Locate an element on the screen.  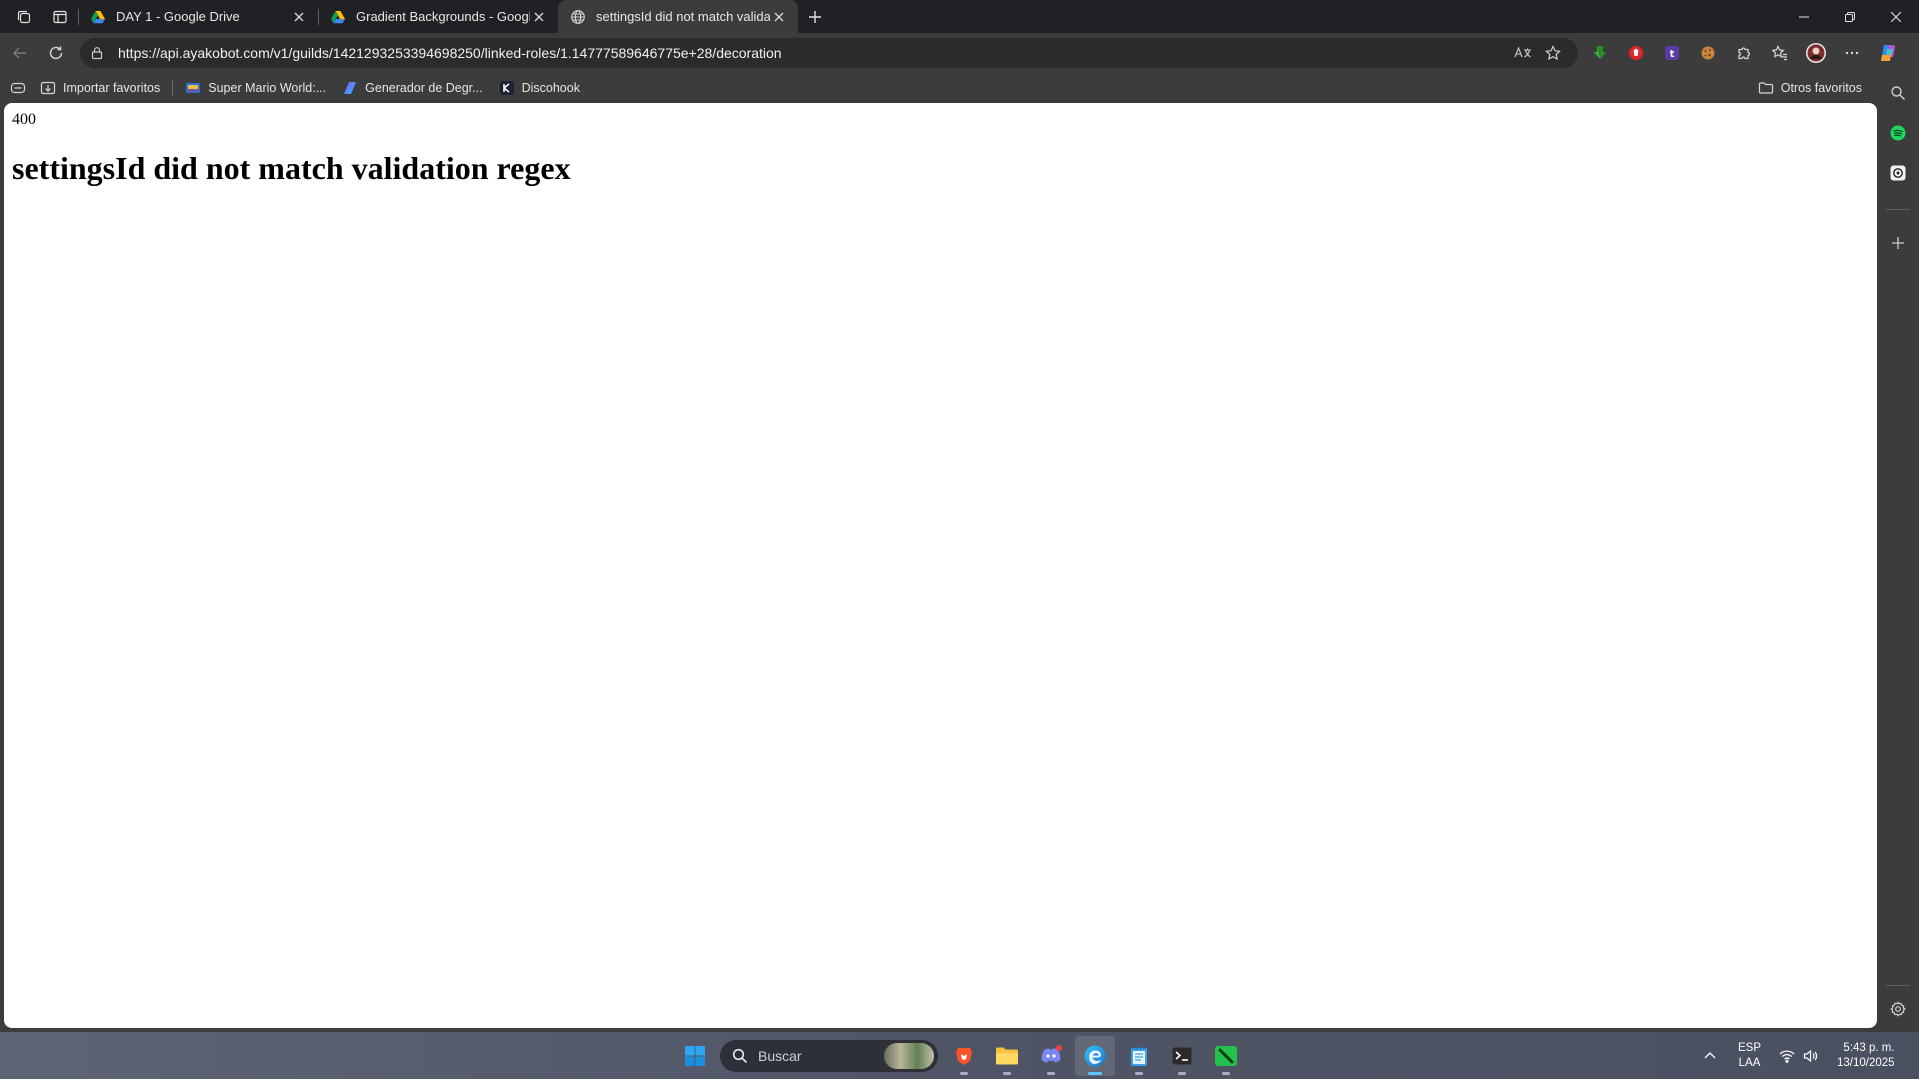
more-dots-icon is located at coordinates (1852, 53).